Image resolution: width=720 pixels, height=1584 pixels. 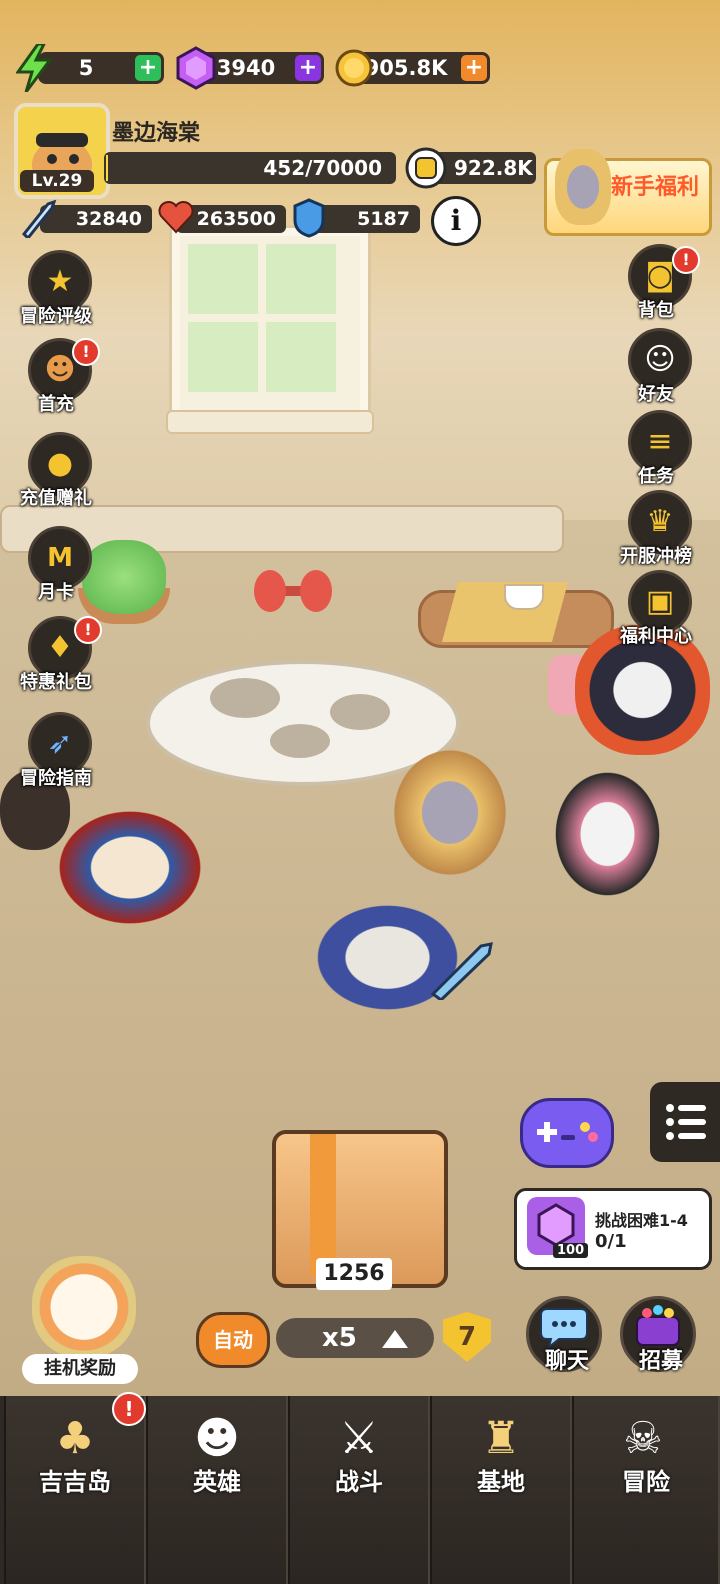 What do you see at coordinates (130, 867) in the screenshot?
I see `wizard-cat-character` at bounding box center [130, 867].